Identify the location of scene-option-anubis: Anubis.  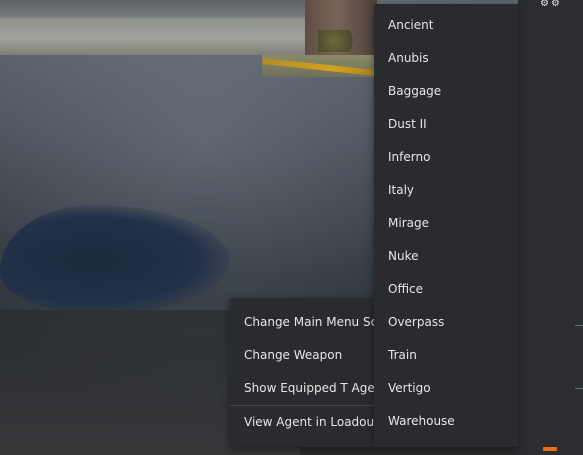
(446, 58).